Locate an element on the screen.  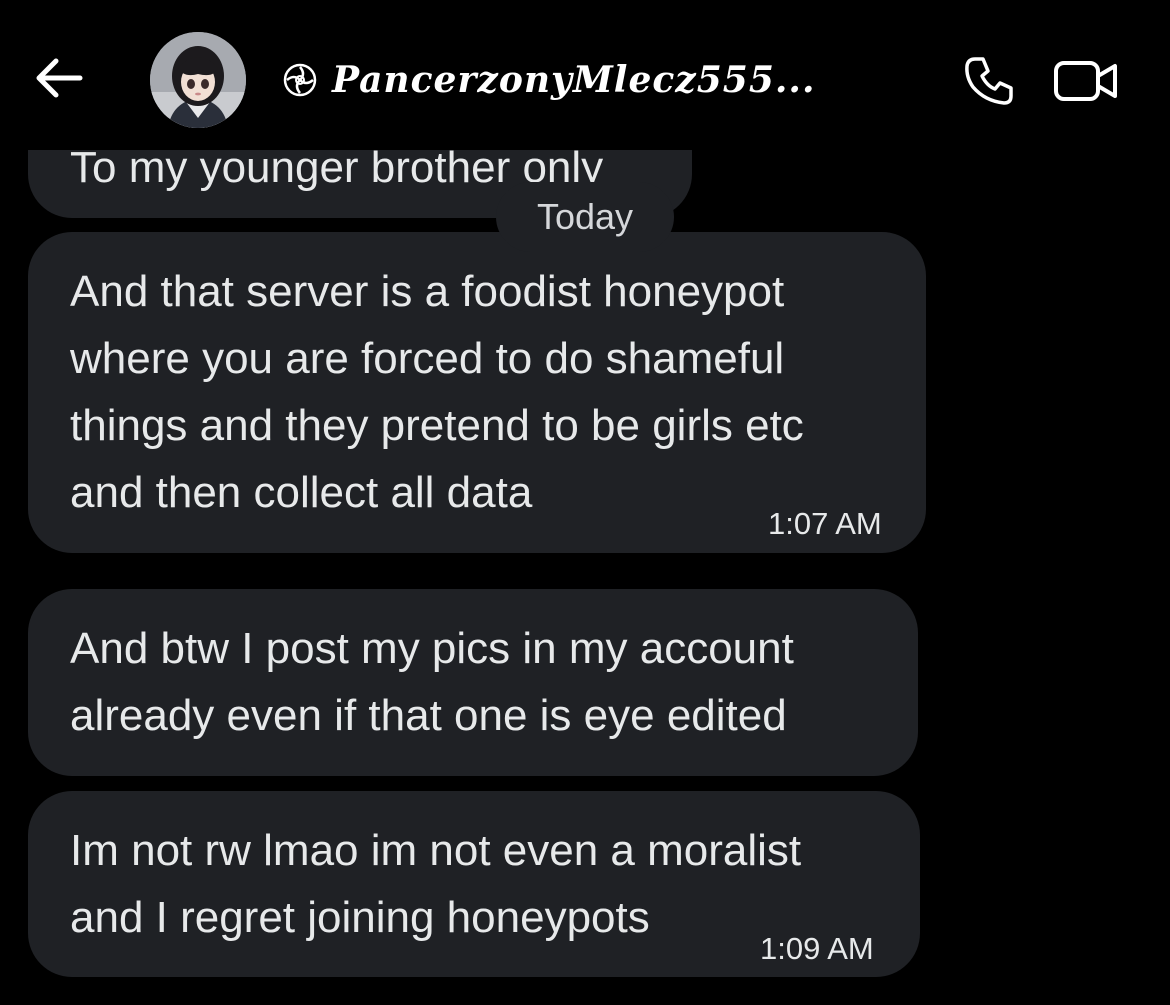
spiral-badge-icon is located at coordinates (300, 80).